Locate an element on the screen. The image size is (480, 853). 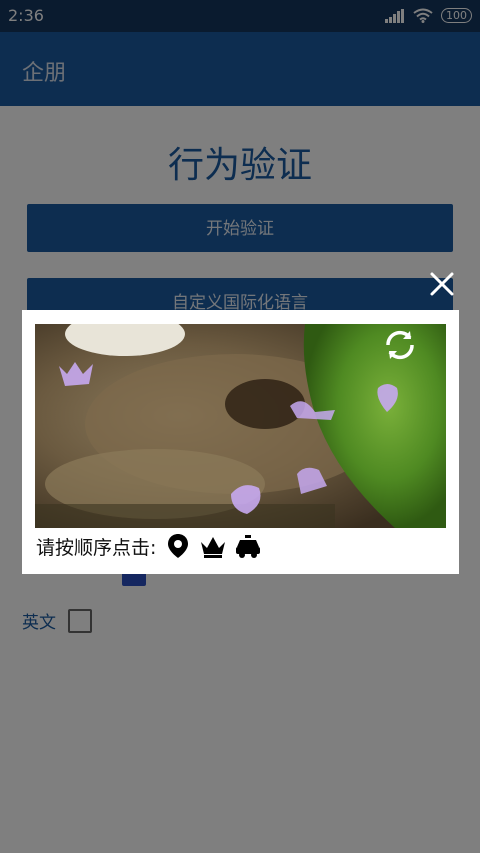
captcha-prompt: 请按顺序点击: is located at coordinates (96, 547).